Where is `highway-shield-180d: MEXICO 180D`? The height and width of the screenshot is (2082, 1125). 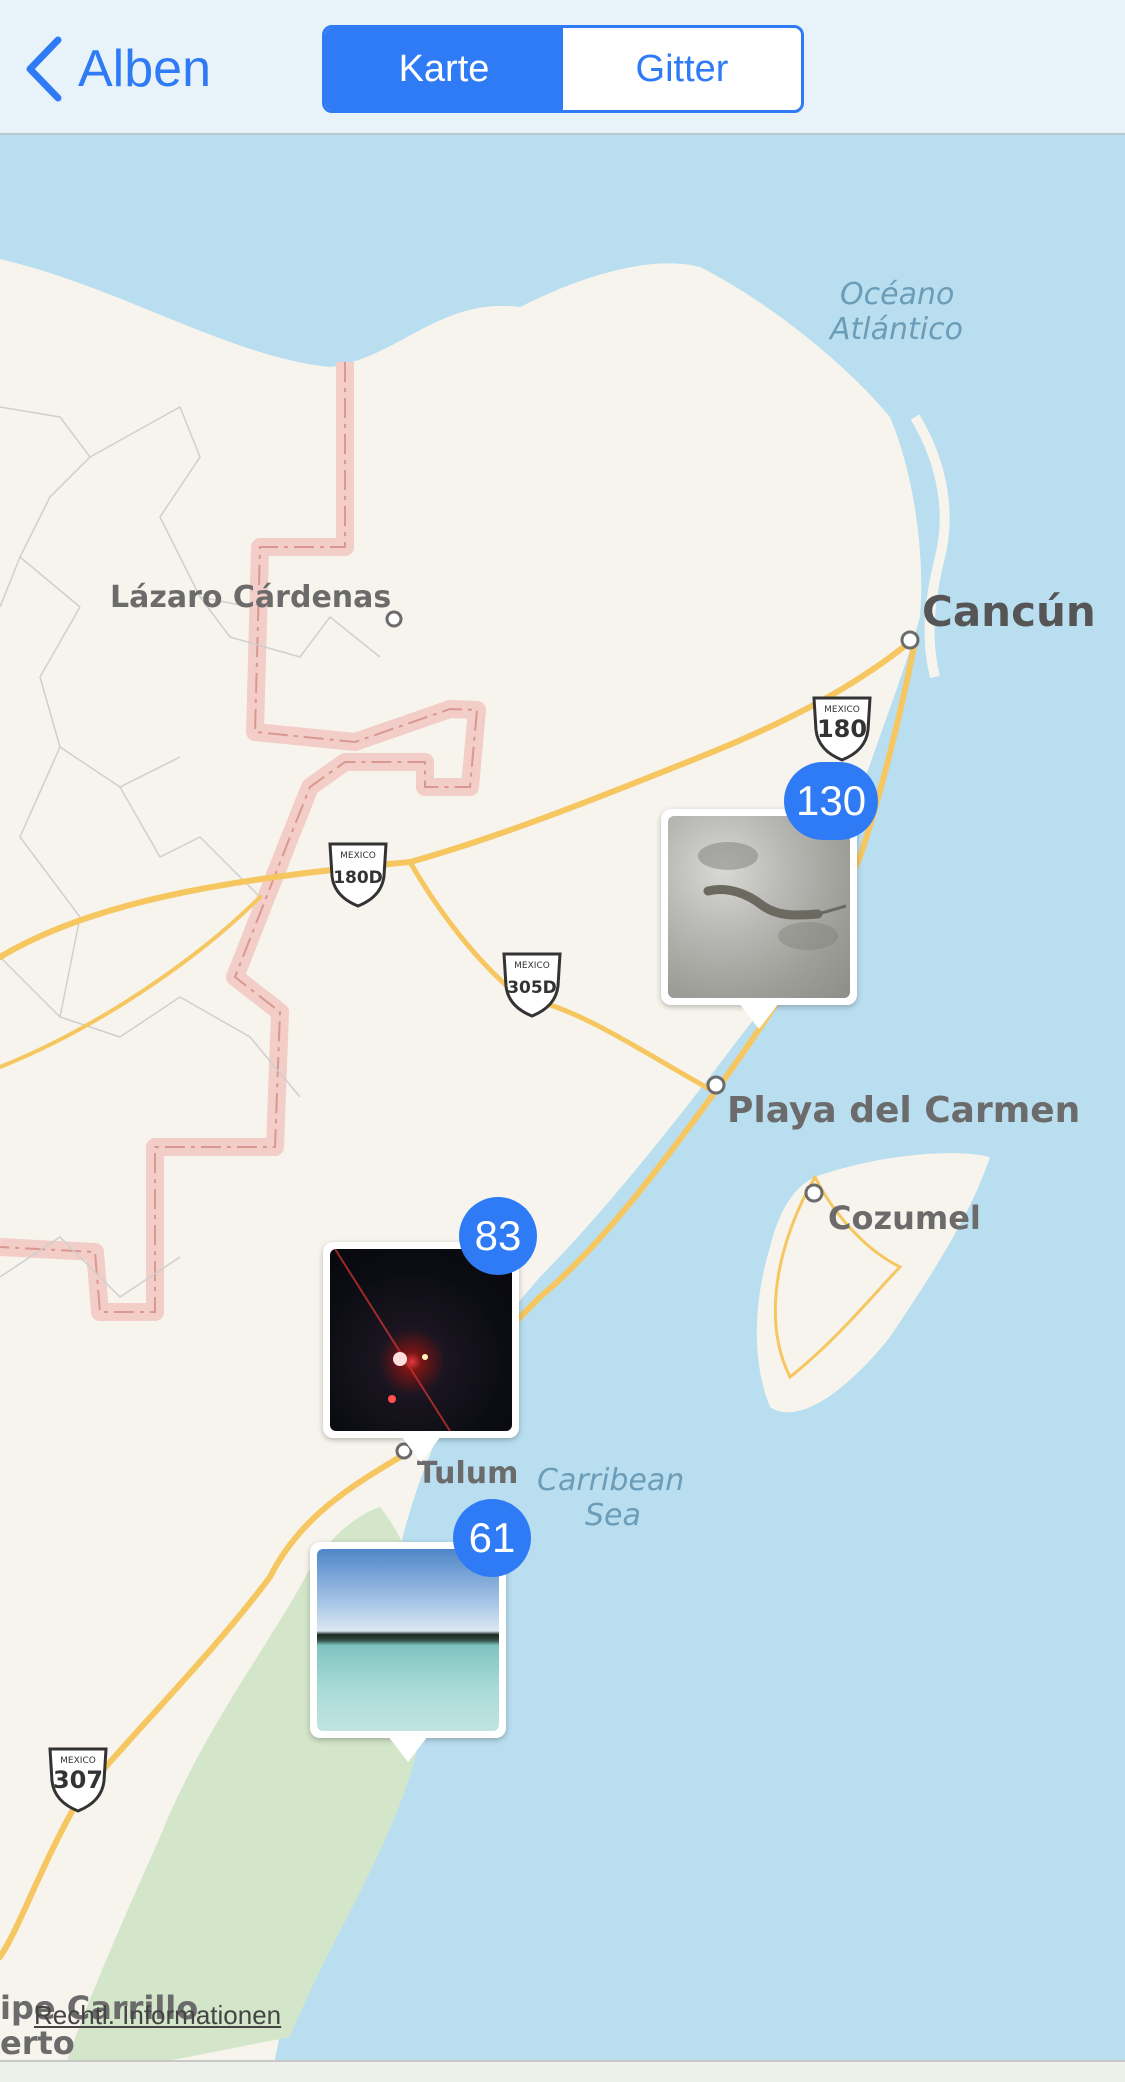
highway-shield-180d: MEXICO 180D is located at coordinates (358, 875).